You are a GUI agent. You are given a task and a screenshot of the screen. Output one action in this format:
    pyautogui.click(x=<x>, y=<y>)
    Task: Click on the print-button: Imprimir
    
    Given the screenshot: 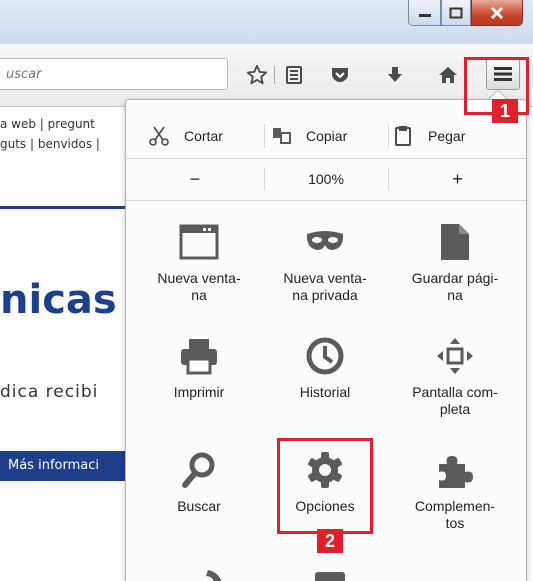 What is the action you would take?
    pyautogui.click(x=199, y=388)
    